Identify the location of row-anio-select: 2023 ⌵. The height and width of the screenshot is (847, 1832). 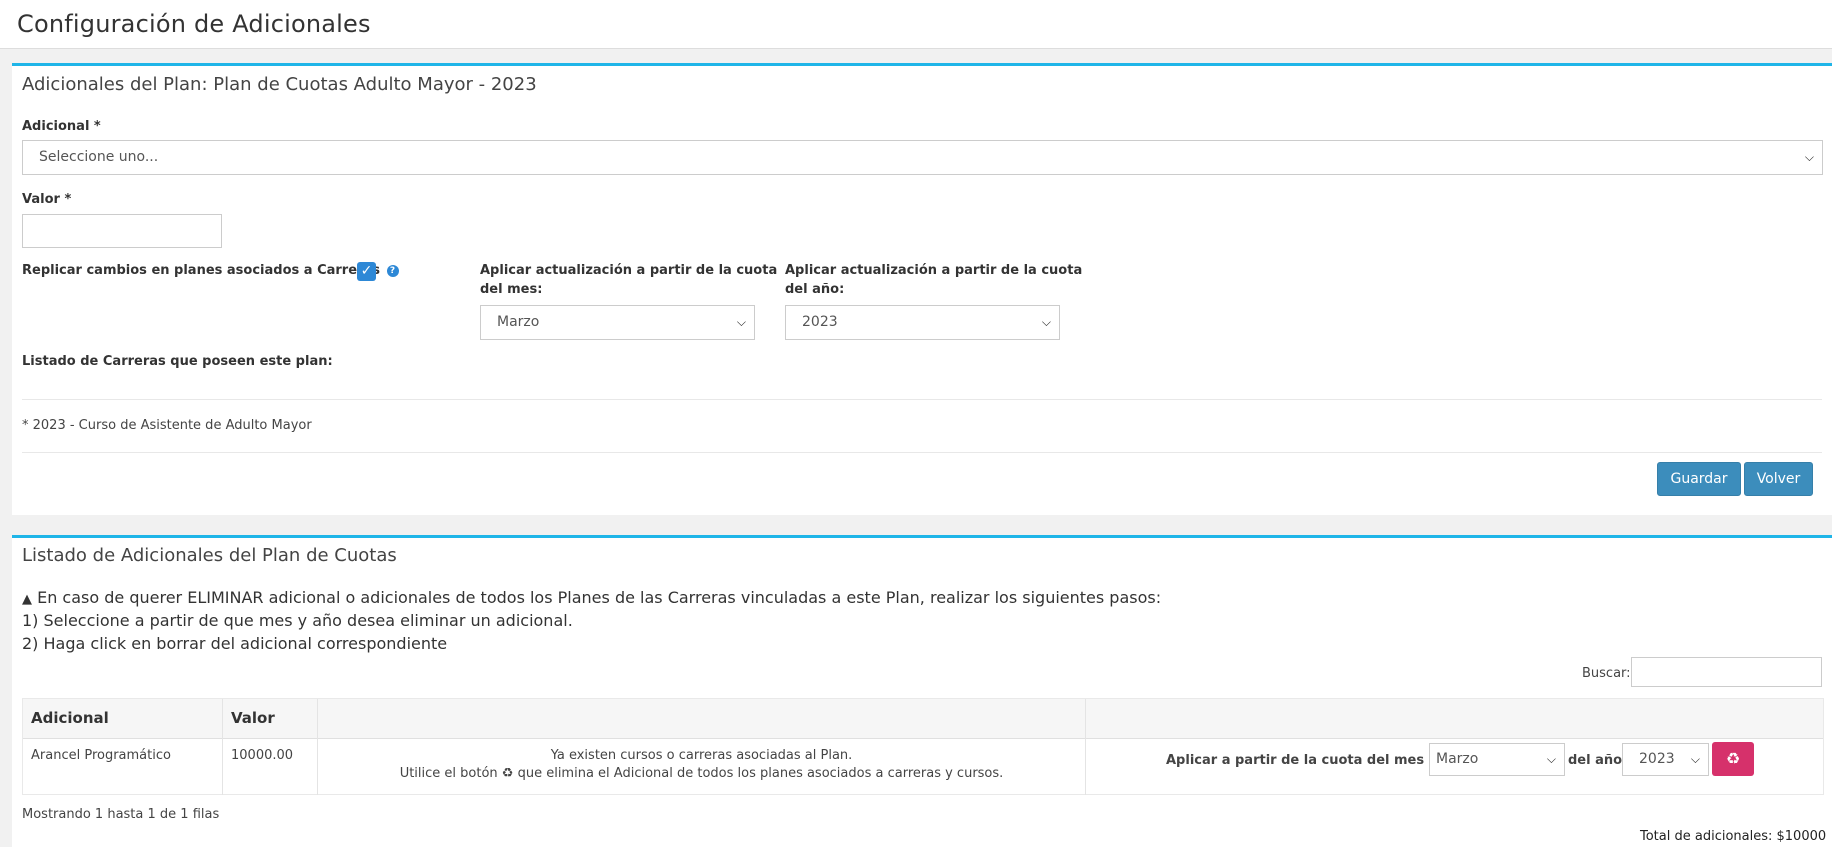
(1665, 759).